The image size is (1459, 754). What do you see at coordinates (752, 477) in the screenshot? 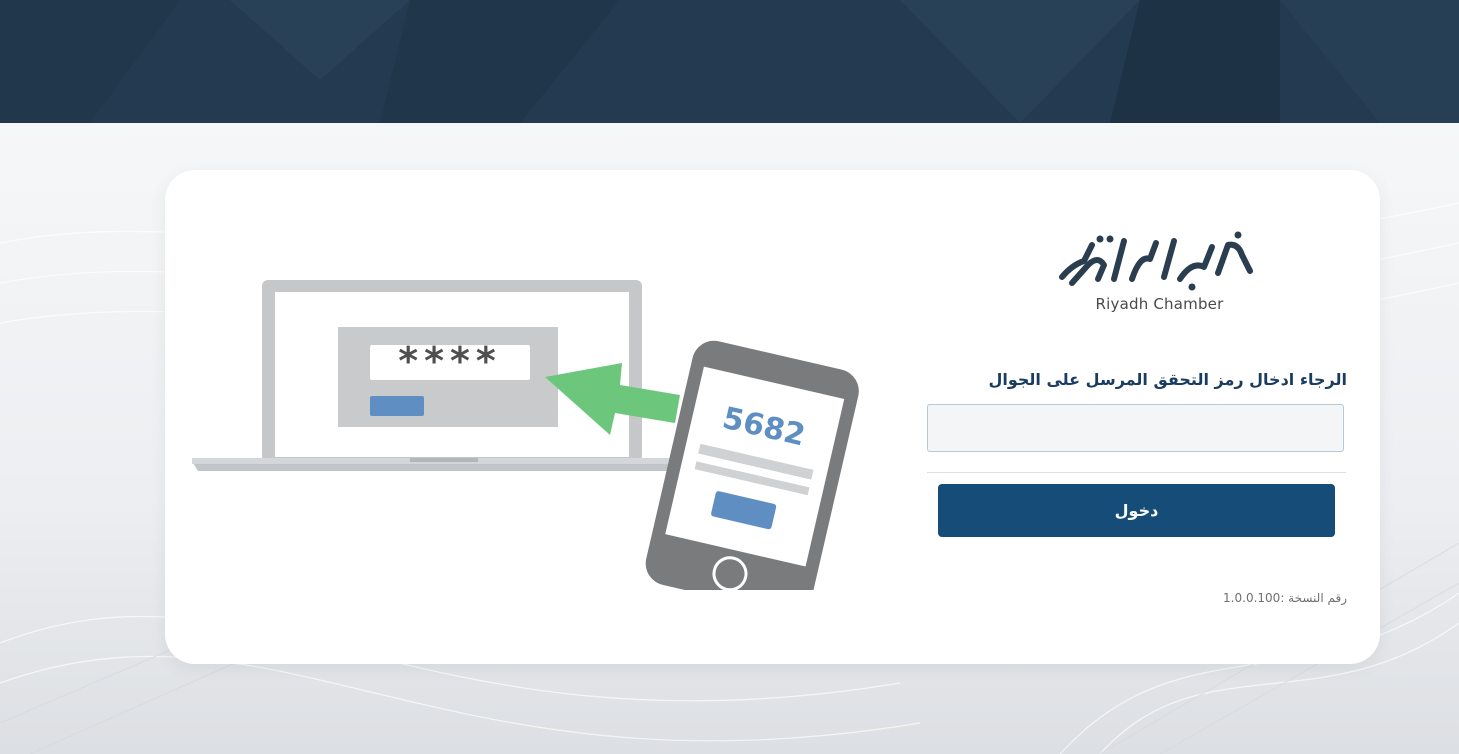
I see `phone-graphic: 5682` at bounding box center [752, 477].